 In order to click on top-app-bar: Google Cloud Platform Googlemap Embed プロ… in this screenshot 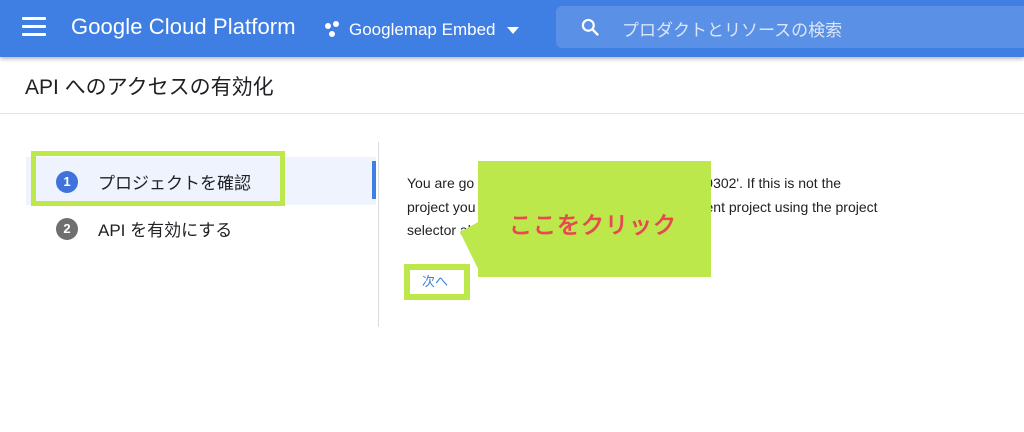, I will do `click(512, 28)`.